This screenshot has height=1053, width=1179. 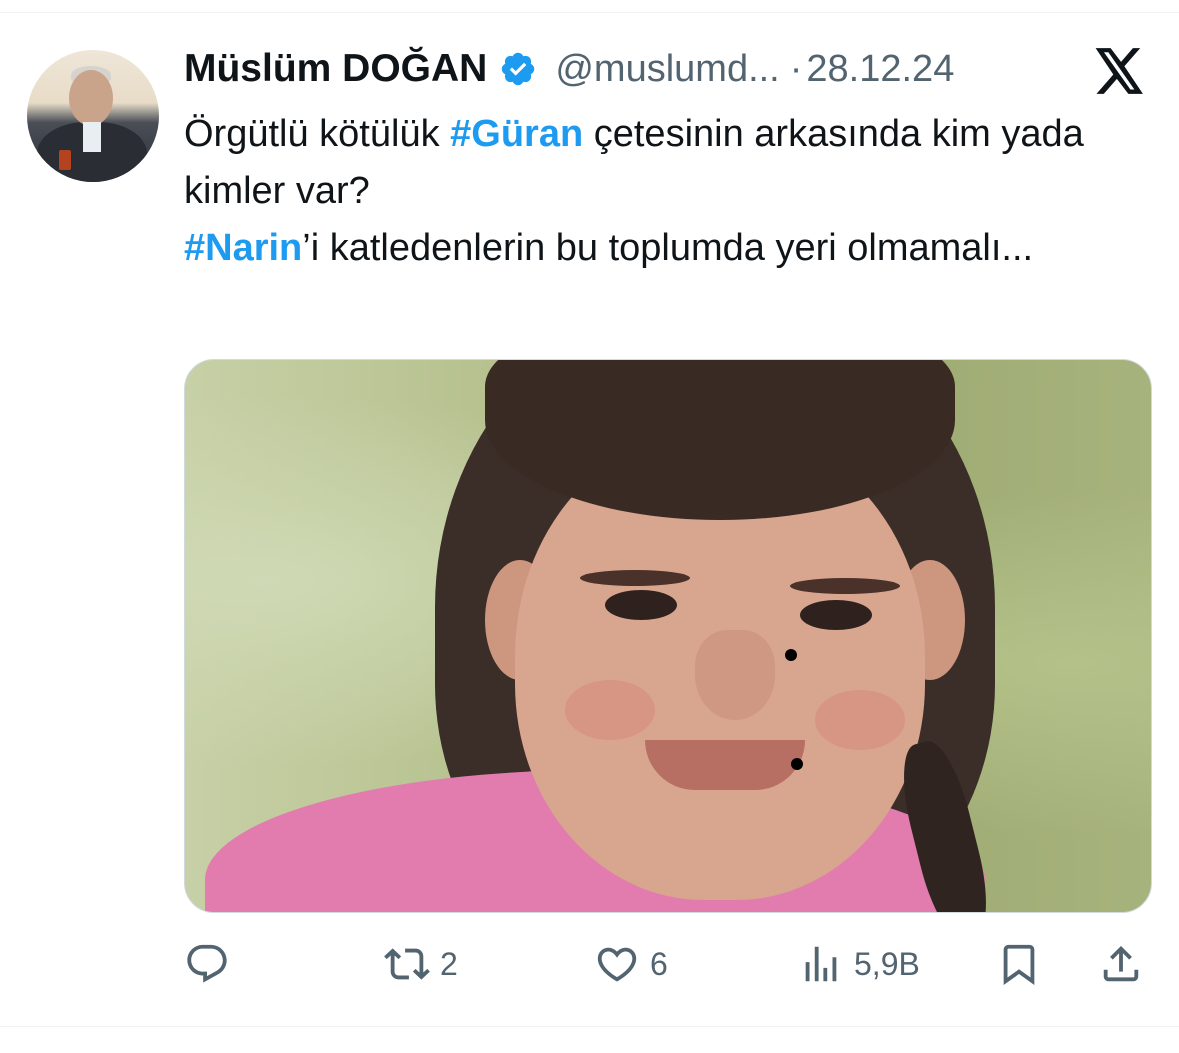 I want to click on tweet-header: Müslüm DOĞAN @muslumd... · 28.12.24, so click(x=569, y=69).